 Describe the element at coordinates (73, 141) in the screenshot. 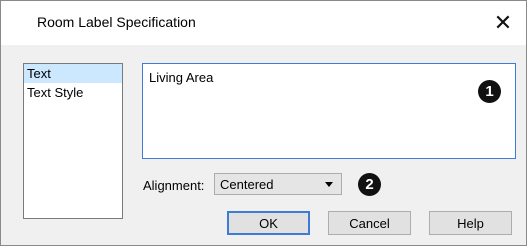

I see `panel-list: Text Text Style` at that location.